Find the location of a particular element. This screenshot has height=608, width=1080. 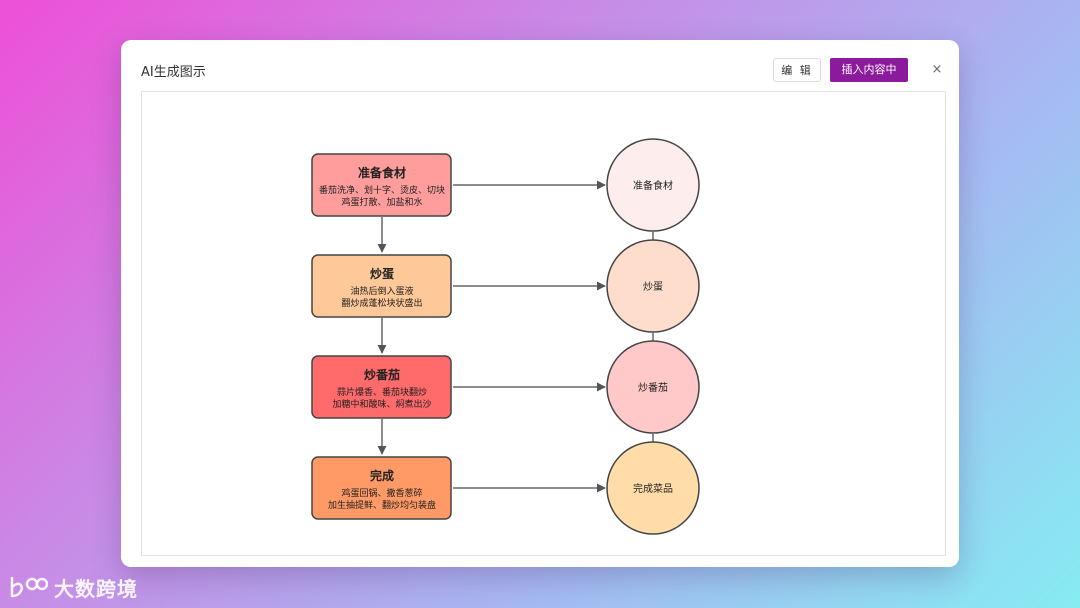

circle-label: 准备食材 is located at coordinates (653, 185).